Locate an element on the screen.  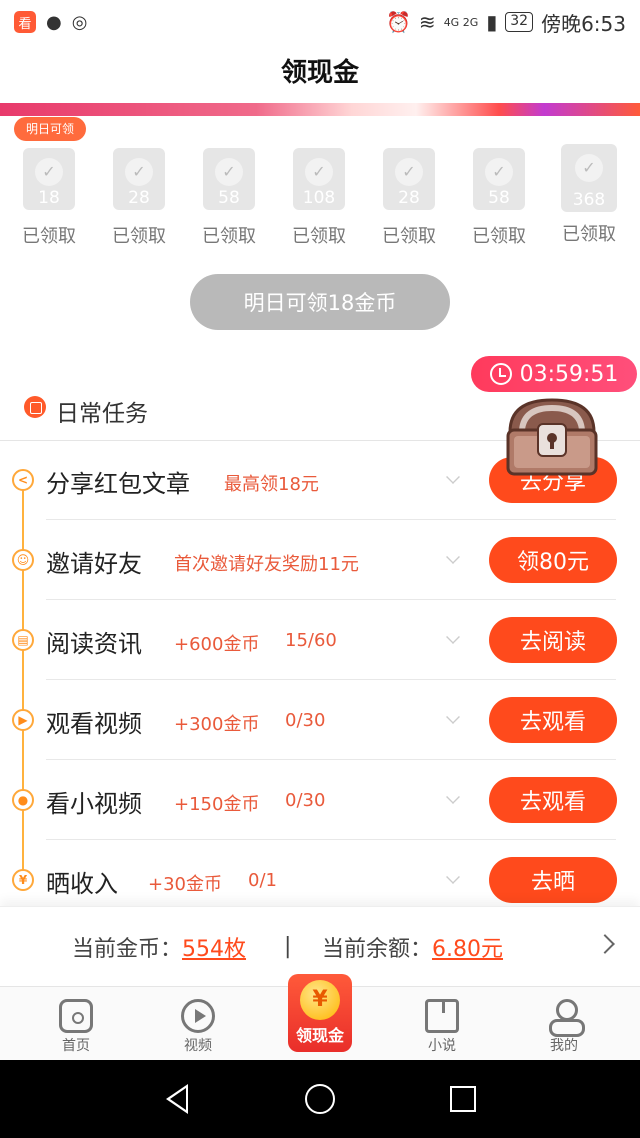
daily-tasks-icon is located at coordinates (35, 407).